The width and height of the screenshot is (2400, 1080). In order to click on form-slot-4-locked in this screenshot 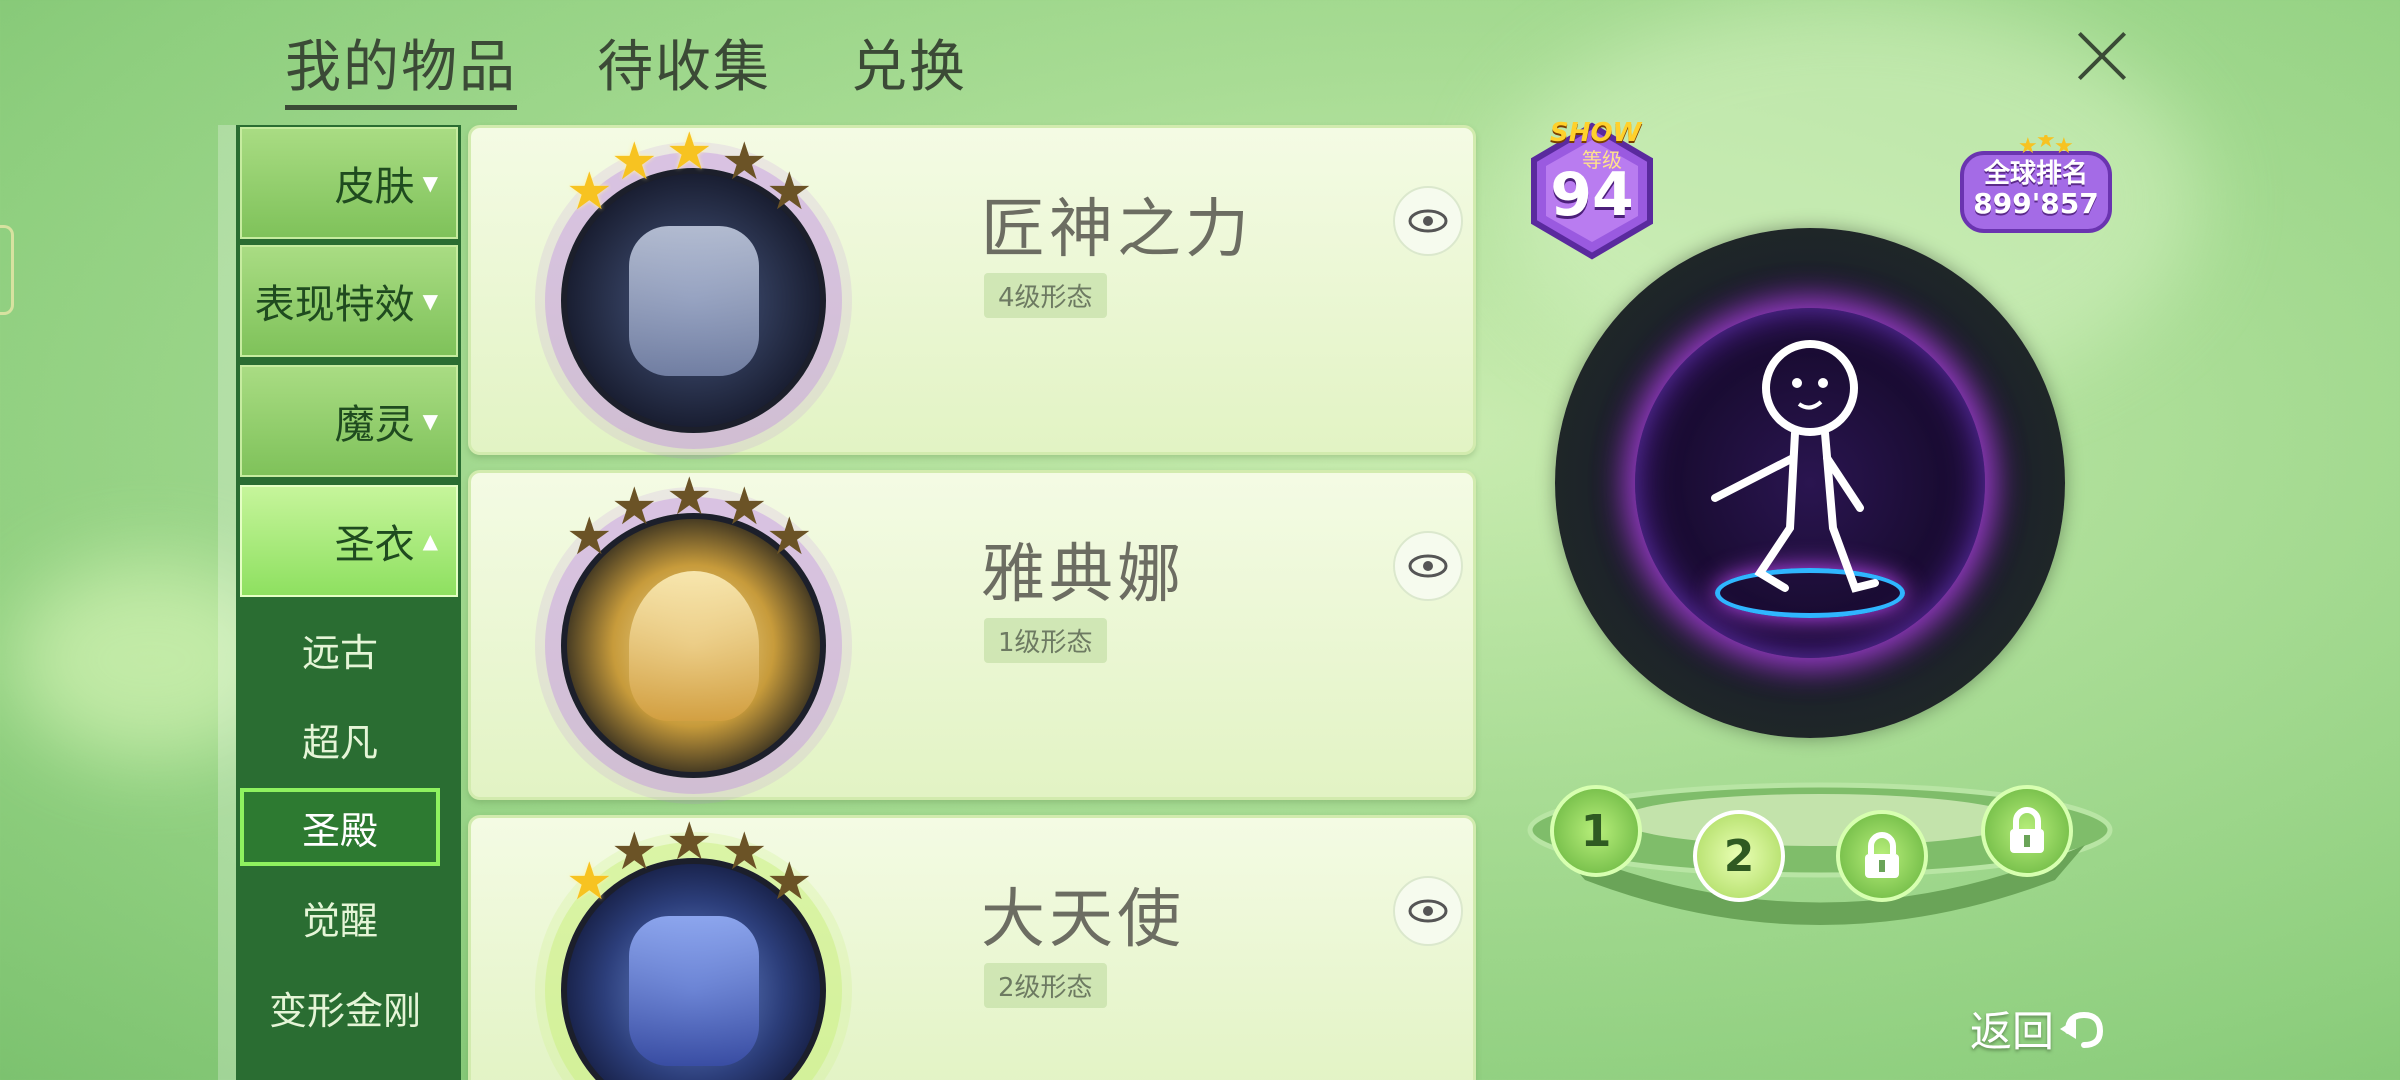, I will do `click(2027, 831)`.